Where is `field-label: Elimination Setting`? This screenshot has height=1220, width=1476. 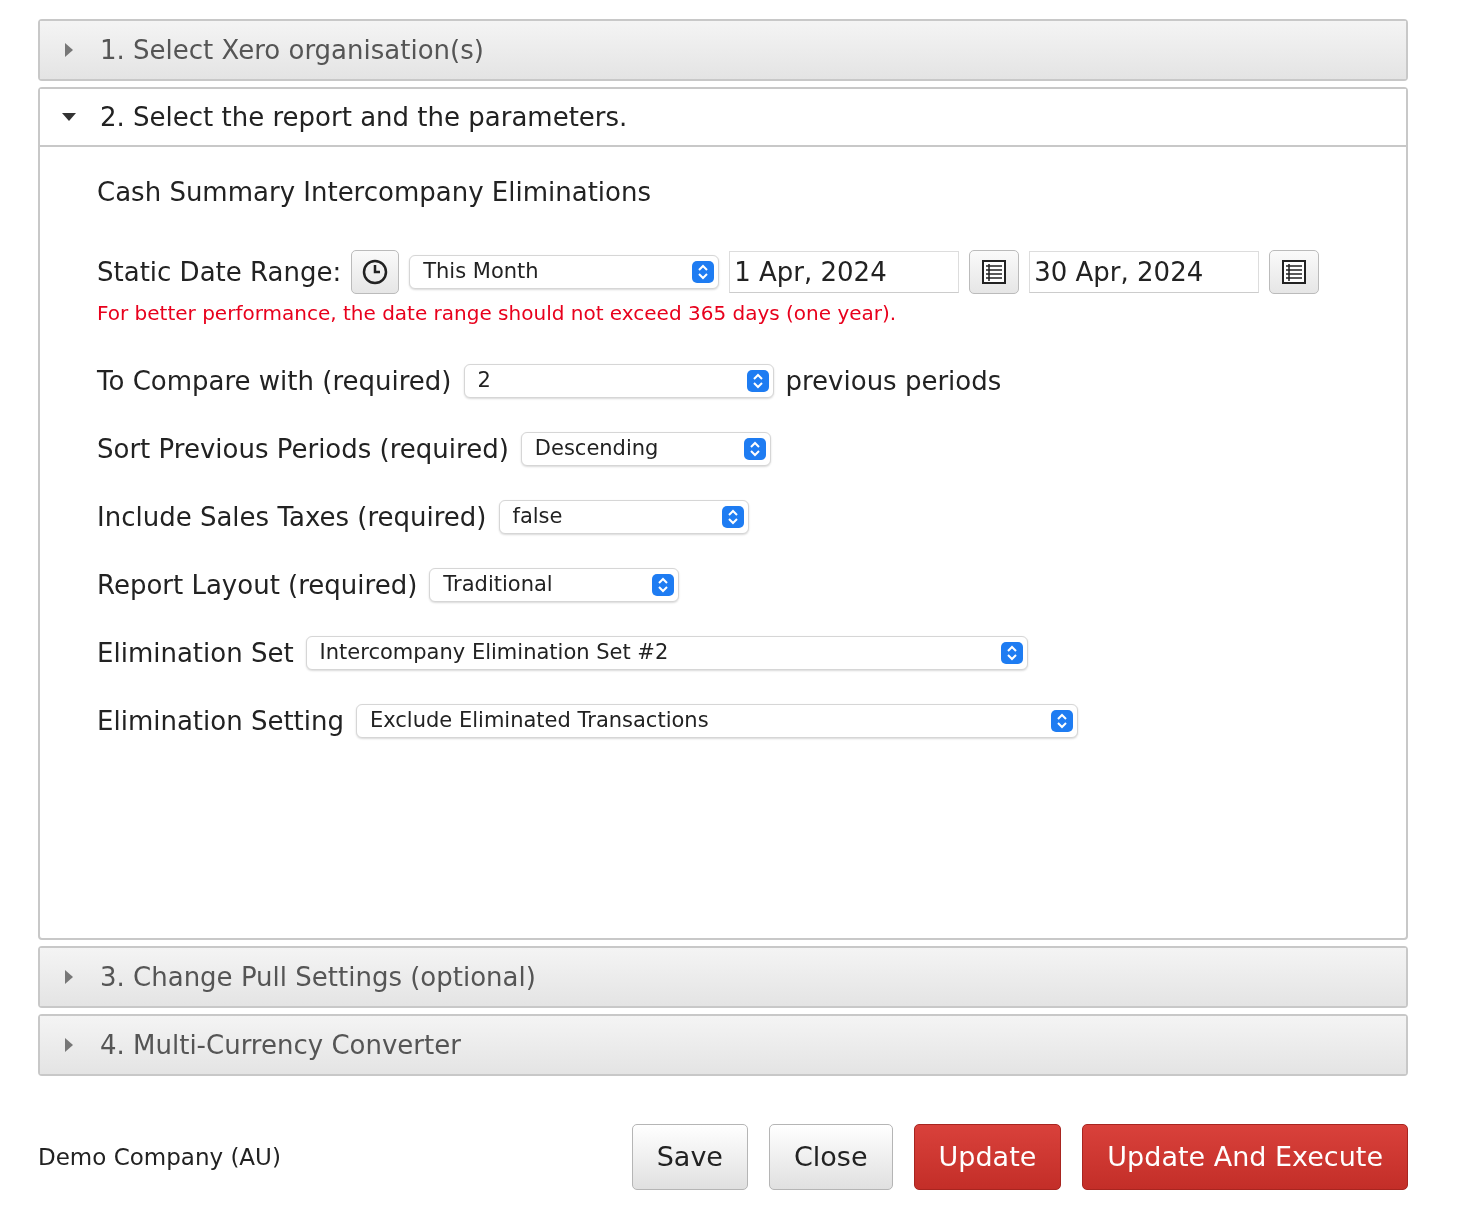
field-label: Elimination Setting is located at coordinates (220, 721).